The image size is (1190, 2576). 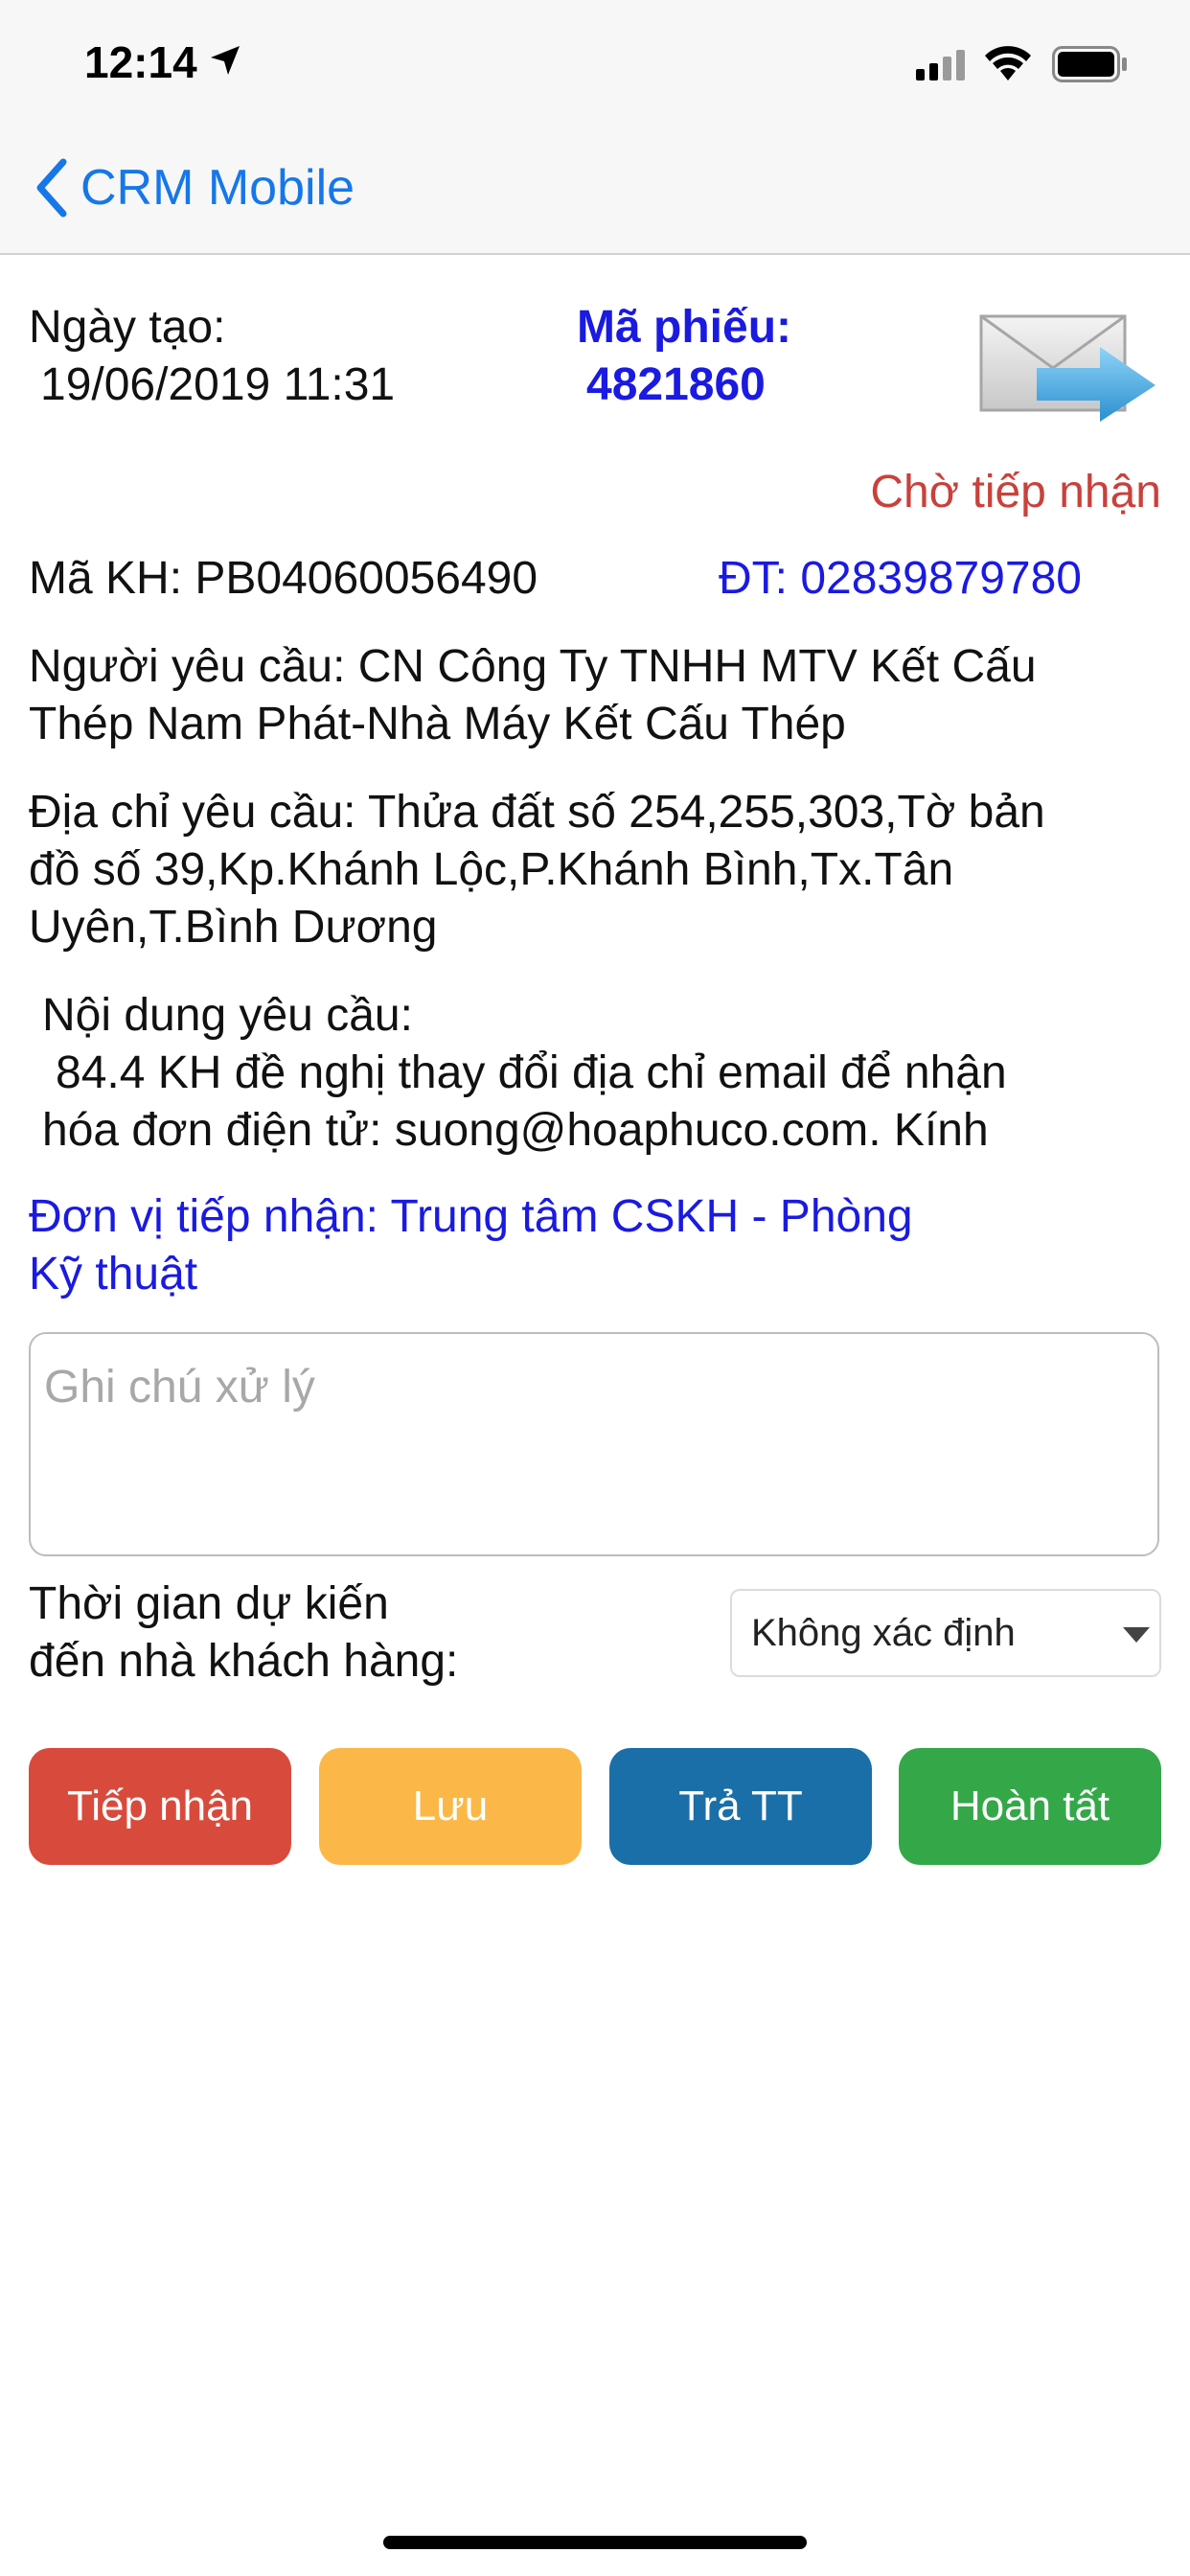 I want to click on home-indicator, so click(x=595, y=2542).